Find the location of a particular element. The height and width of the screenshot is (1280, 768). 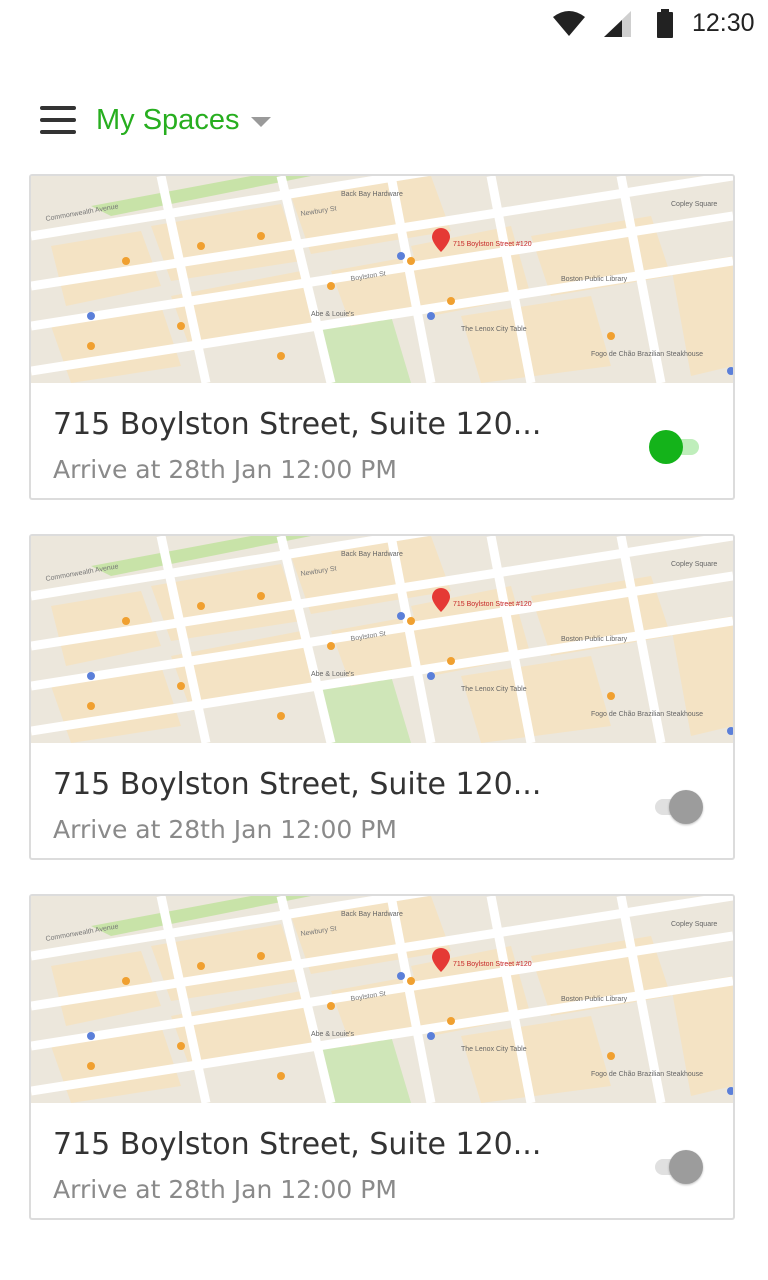

menu-icon is located at coordinates (58, 120).